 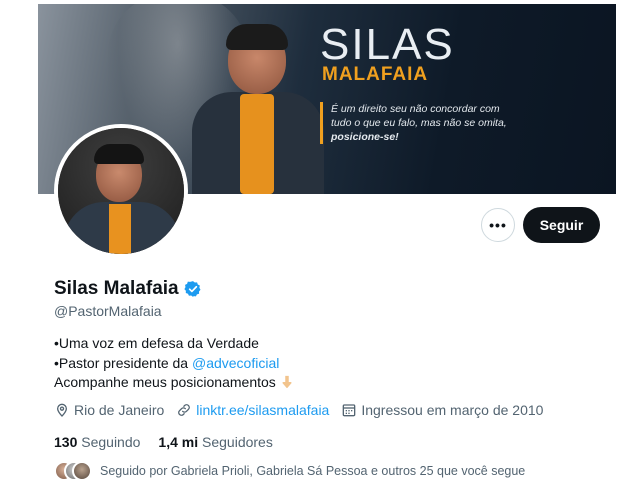 I want to click on more-options-button: •••, so click(x=498, y=225).